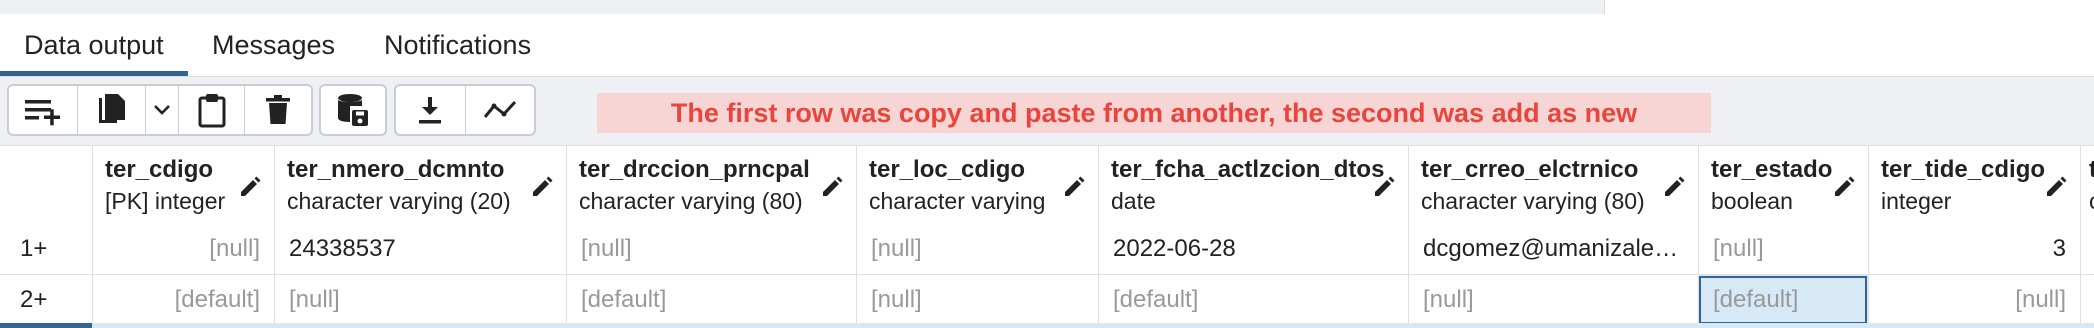 Image resolution: width=2094 pixels, height=328 pixels. What do you see at coordinates (977, 185) in the screenshot?
I see `column-header: ter_loc_cdigo character varying` at bounding box center [977, 185].